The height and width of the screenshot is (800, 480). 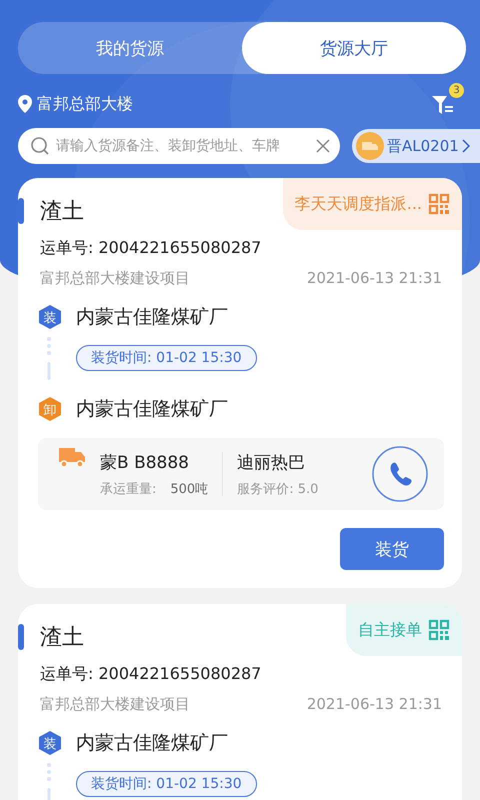 I want to click on search-bar: 请输入货源备注、装卸货地址、车牌, so click(x=179, y=146).